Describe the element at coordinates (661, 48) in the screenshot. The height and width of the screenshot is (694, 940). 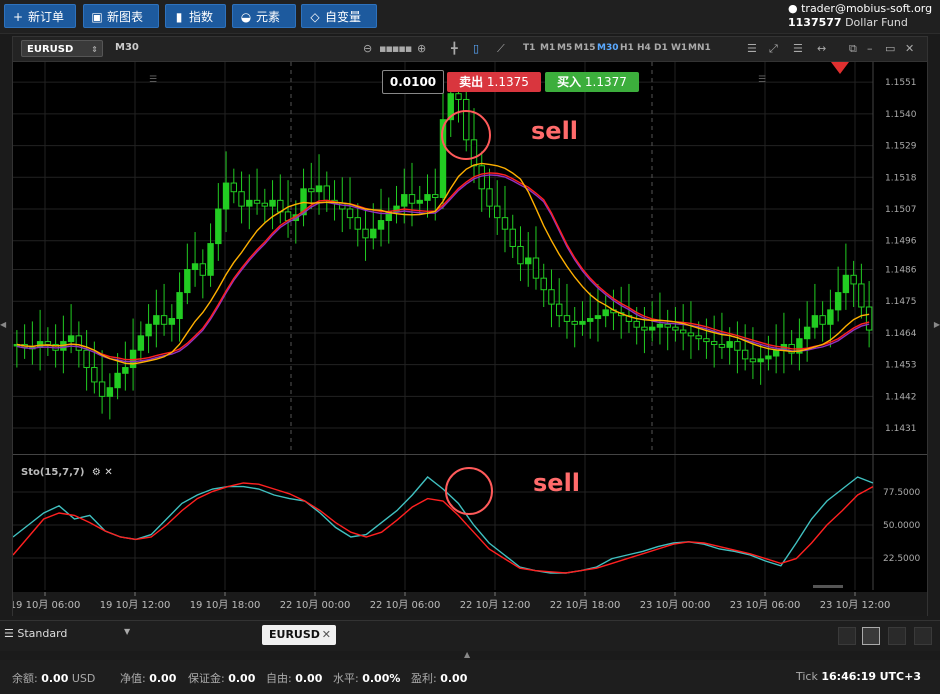
I see `timeframe-d1: D1` at that location.